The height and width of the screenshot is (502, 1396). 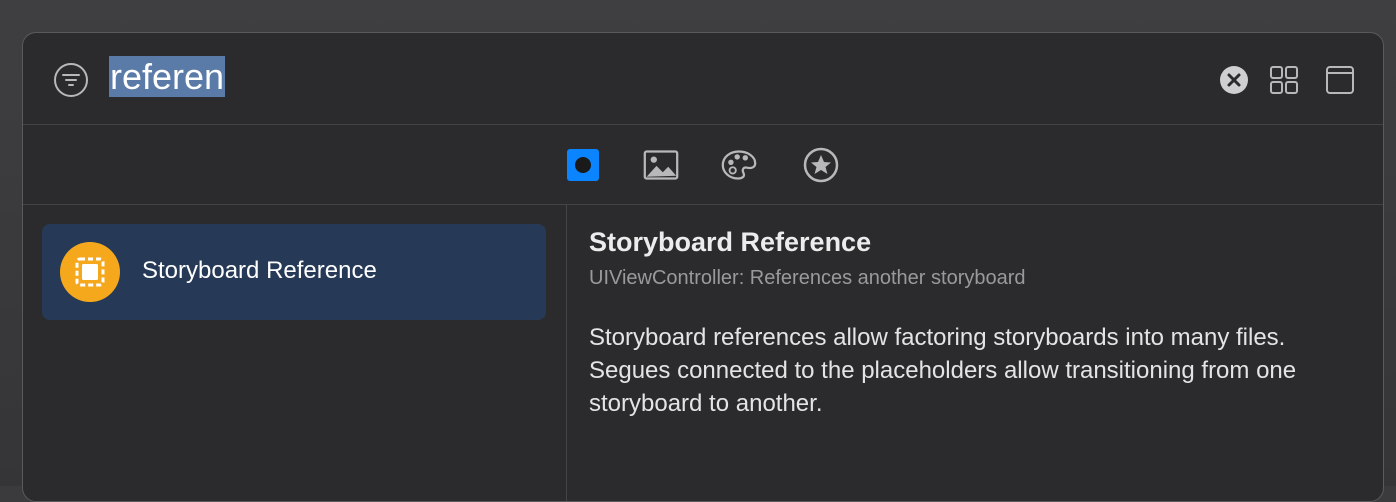 I want to click on filter-icon, so click(x=71, y=80).